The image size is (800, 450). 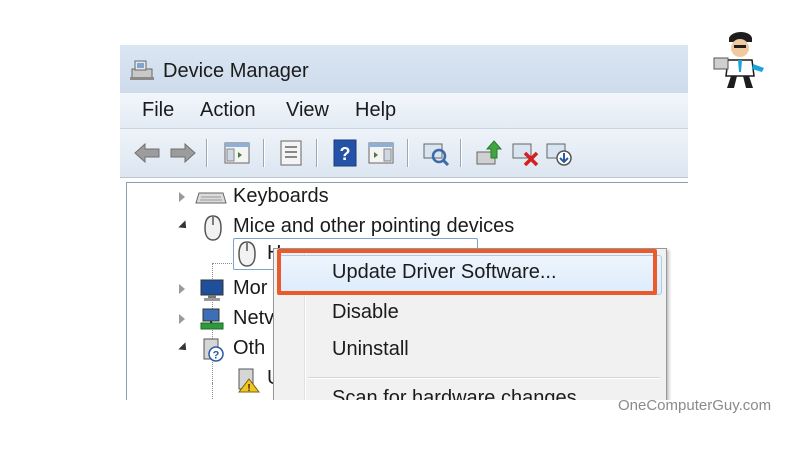 What do you see at coordinates (228, 110) in the screenshot?
I see `menu-action: Action` at bounding box center [228, 110].